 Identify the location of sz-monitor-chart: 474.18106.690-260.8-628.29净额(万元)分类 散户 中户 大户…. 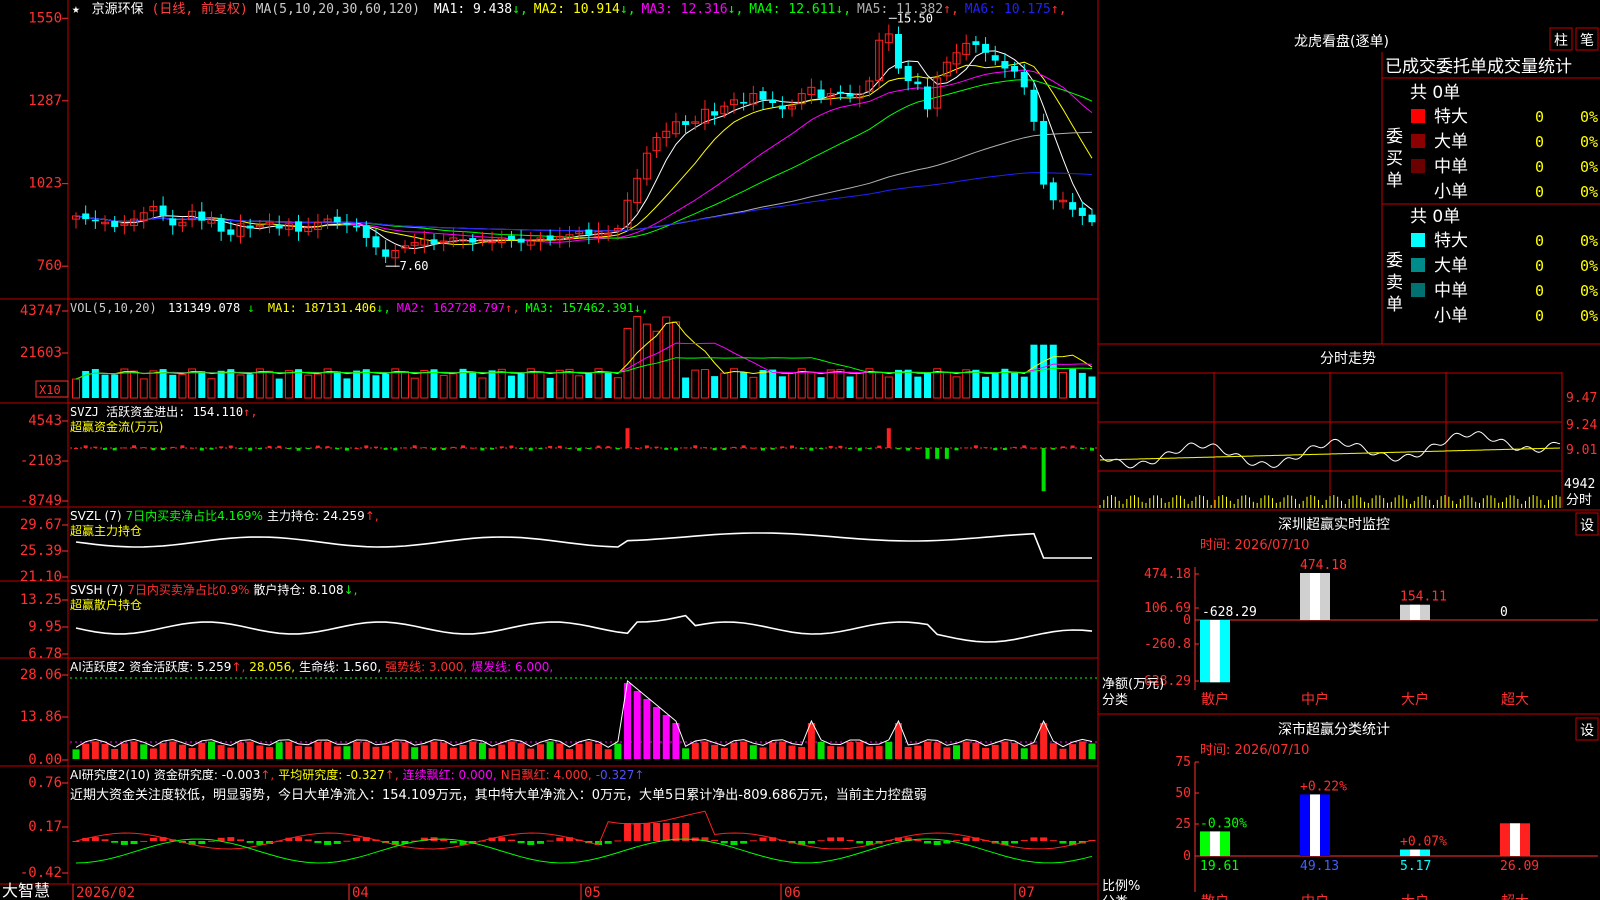
(1350, 633).